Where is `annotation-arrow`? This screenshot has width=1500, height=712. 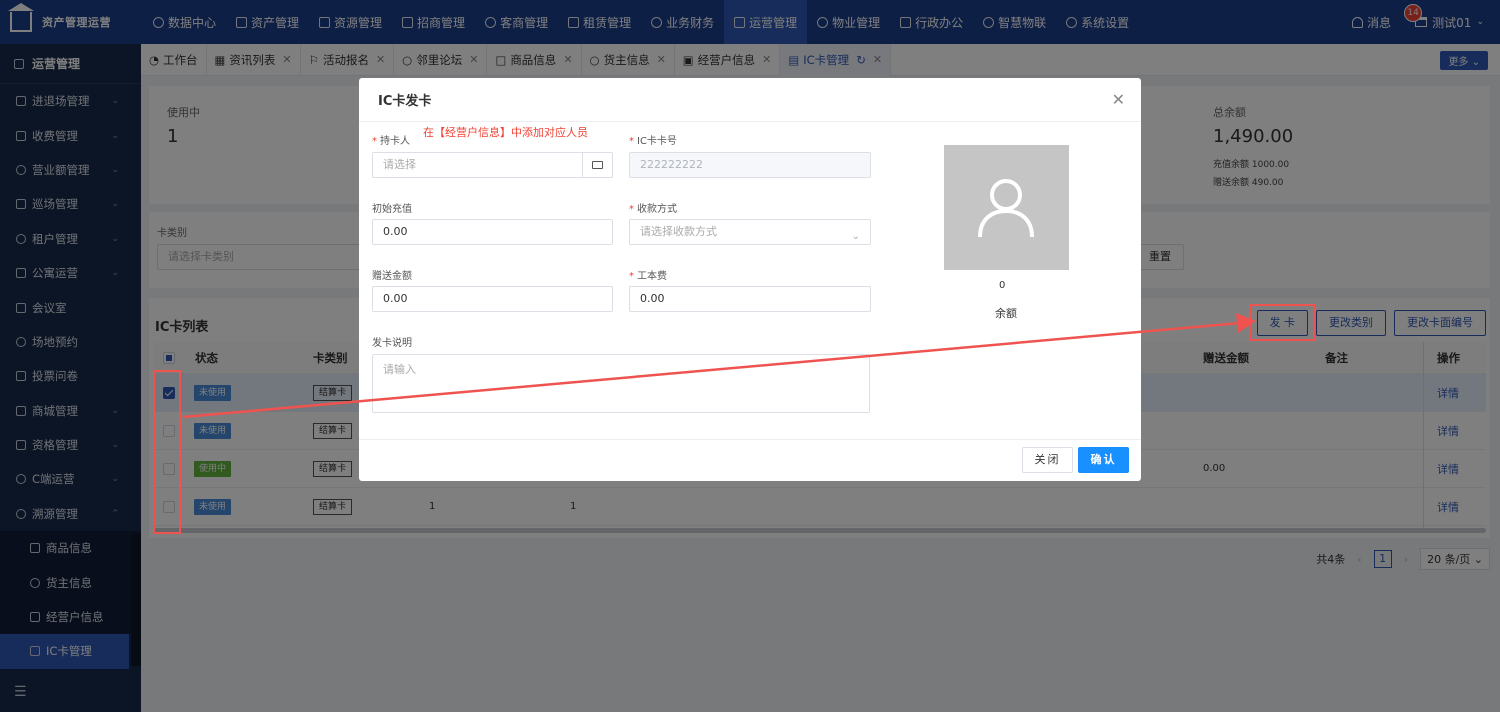
annotation-arrow is located at coordinates (719, 366).